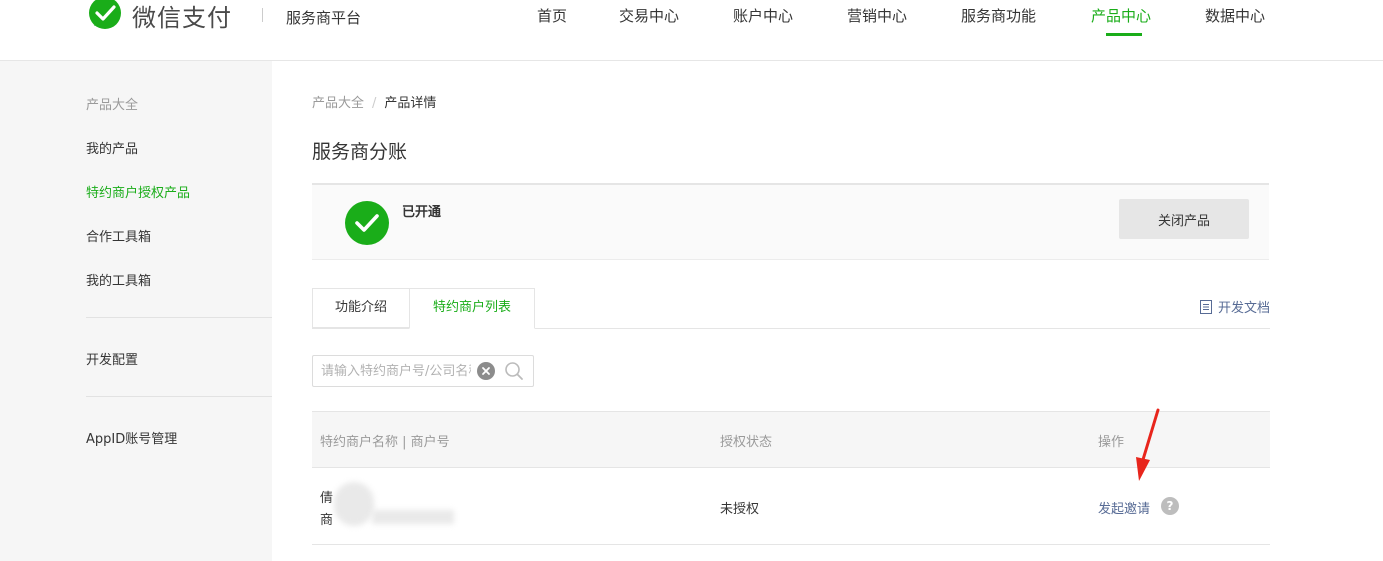 The width and height of the screenshot is (1383, 561). What do you see at coordinates (360, 152) in the screenshot?
I see `page-title: 服务商分账` at bounding box center [360, 152].